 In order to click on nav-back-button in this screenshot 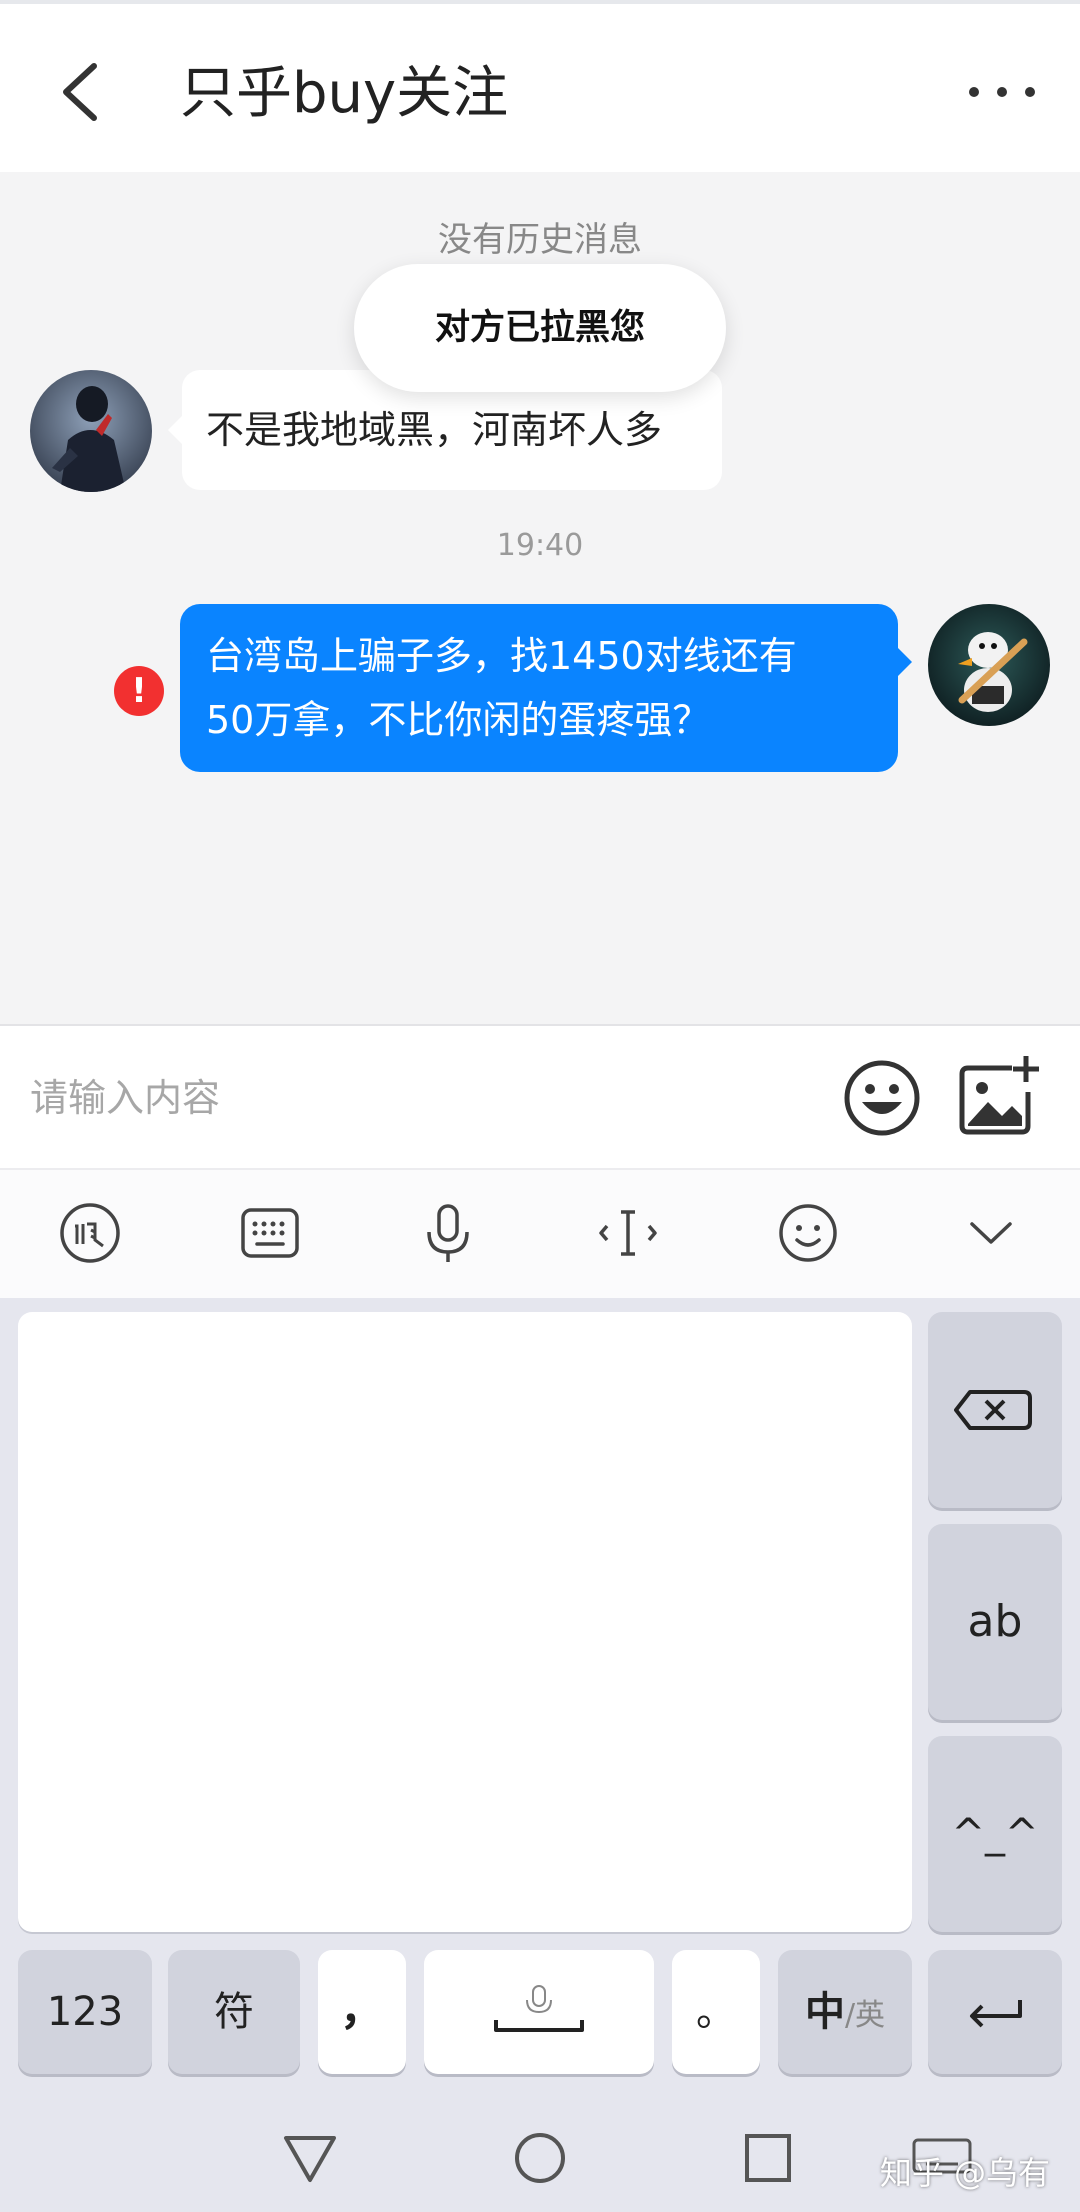, I will do `click(310, 2158)`.